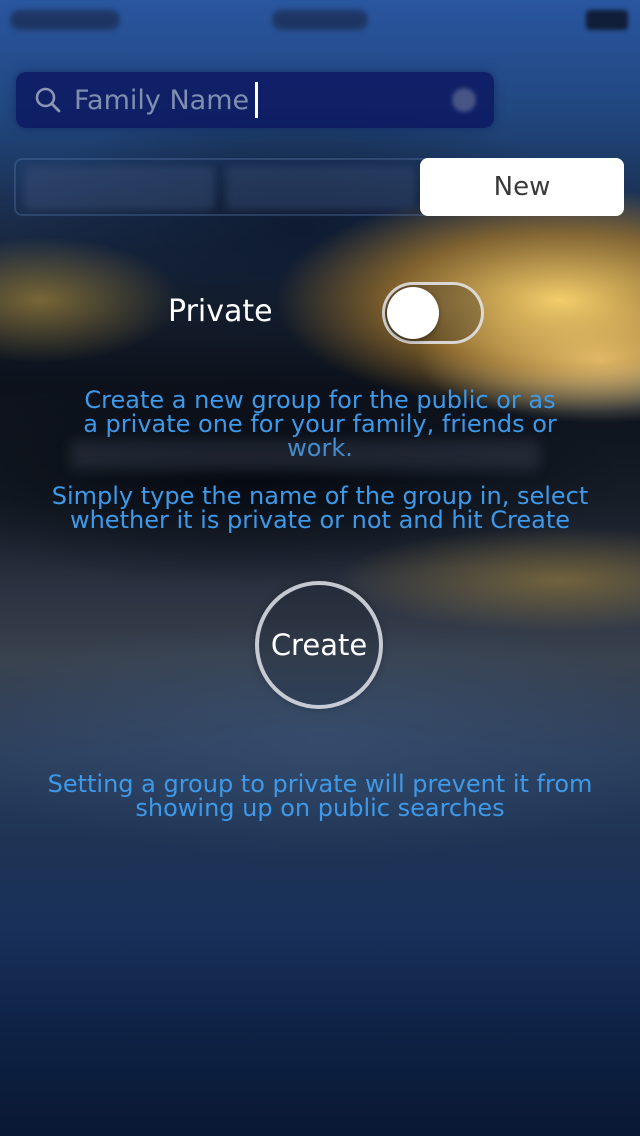  What do you see at coordinates (576, 1090) in the screenshot?
I see `search-button-blurred` at bounding box center [576, 1090].